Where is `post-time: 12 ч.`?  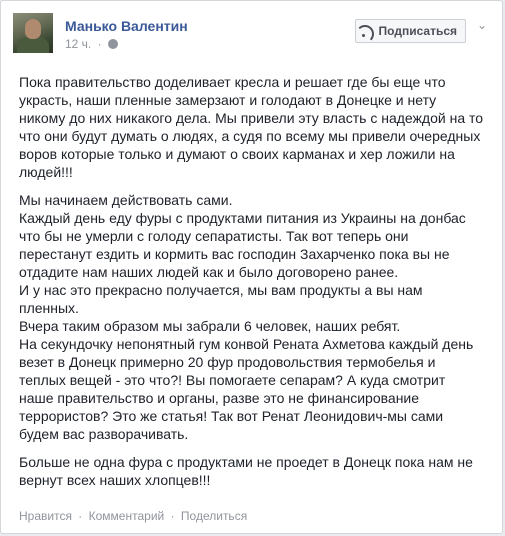
post-time: 12 ч. is located at coordinates (78, 44).